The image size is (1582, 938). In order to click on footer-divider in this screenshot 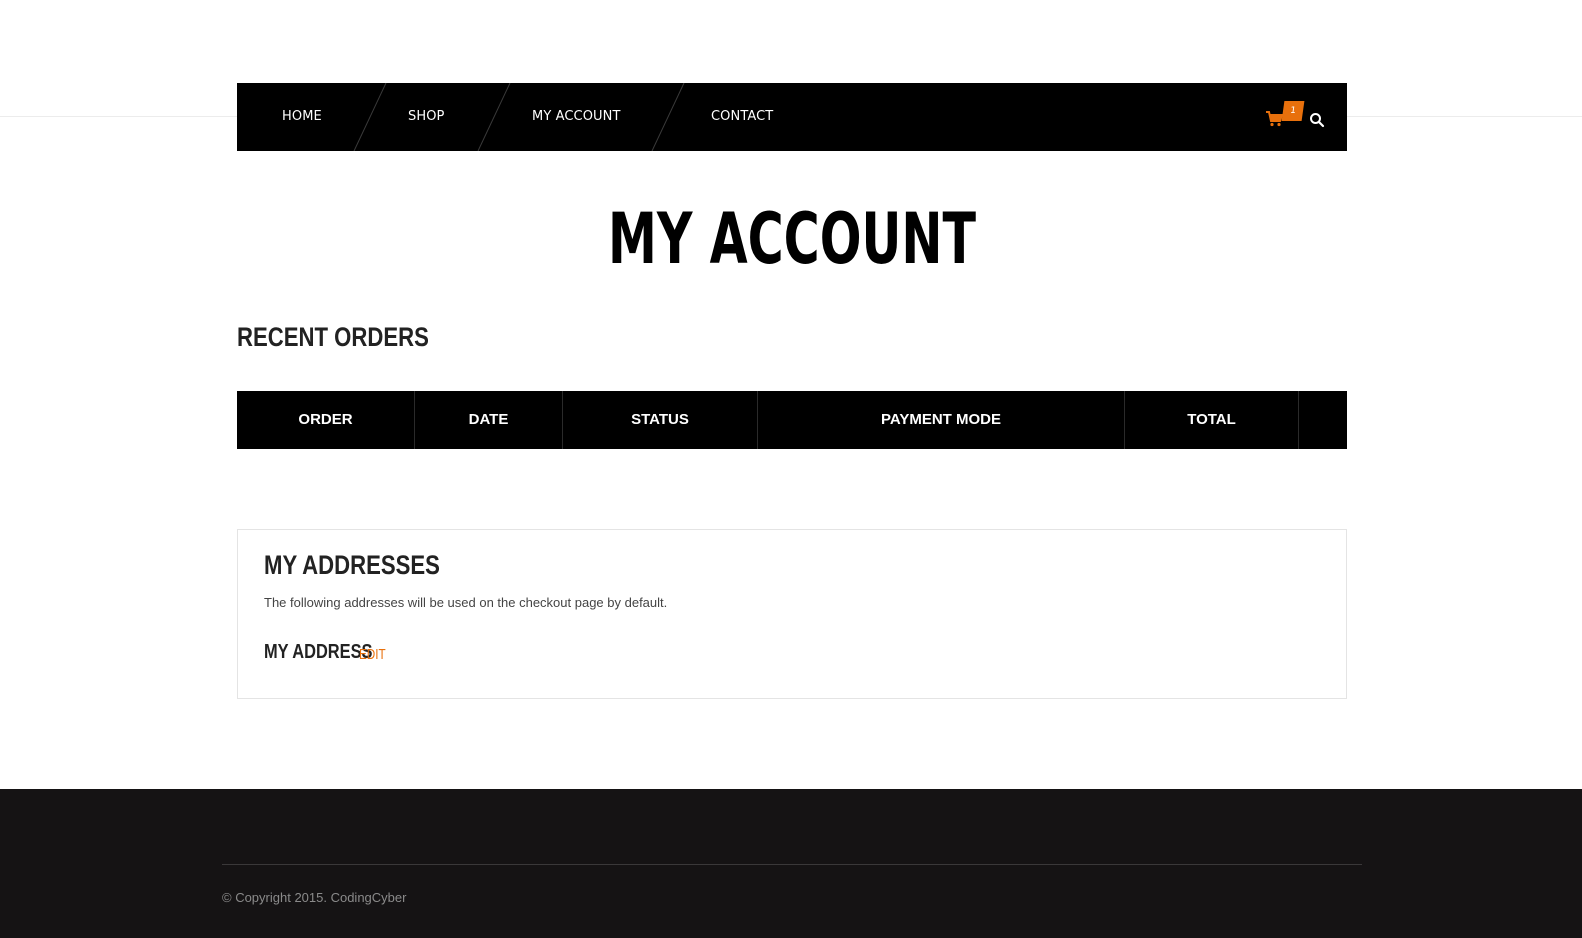, I will do `click(792, 864)`.